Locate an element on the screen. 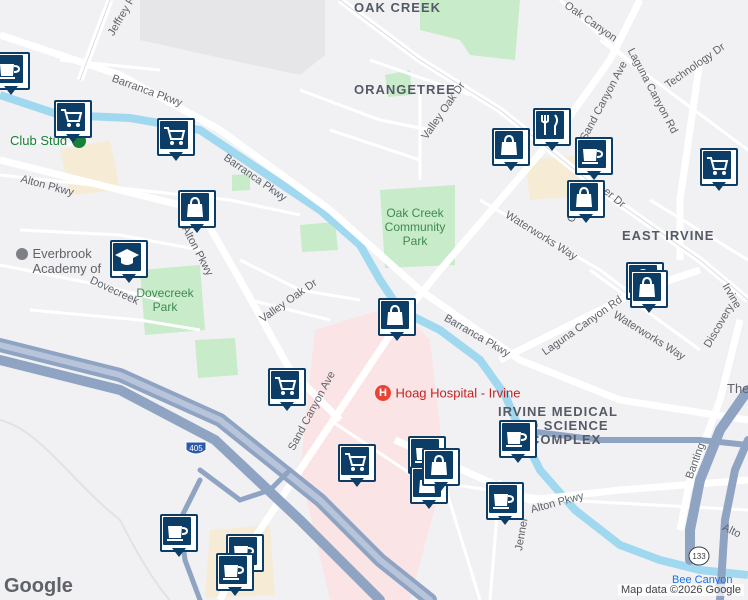 The width and height of the screenshot is (748, 600). poi-hoag-hospital: H Hoag Hospital - Irvine is located at coordinates (447, 393).